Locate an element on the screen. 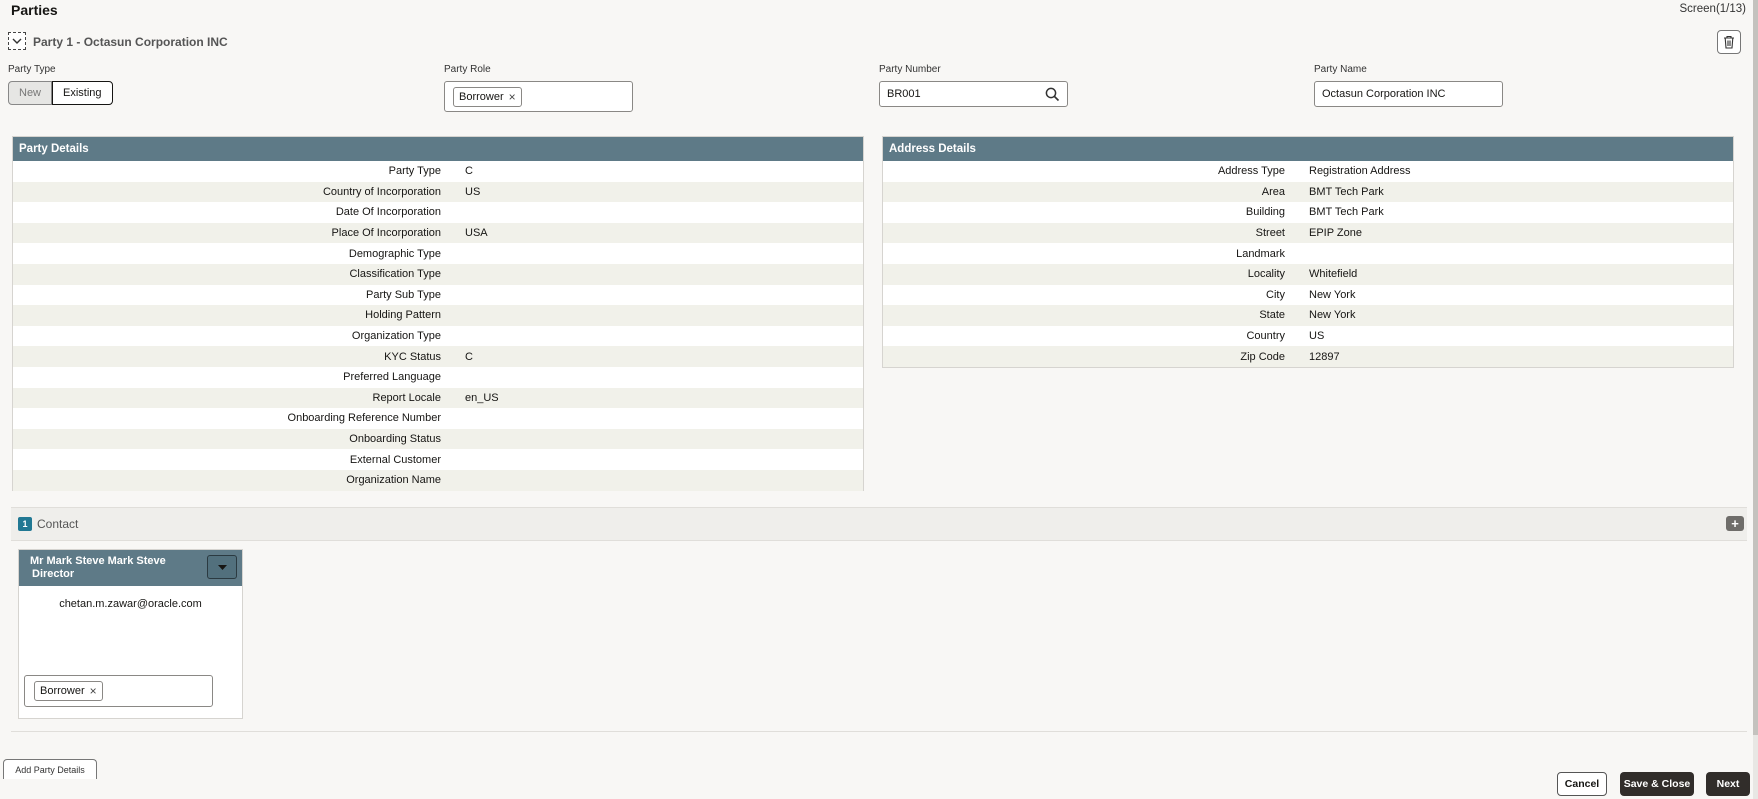 This screenshot has height=799, width=1758. detail-label: Street is located at coordinates (1270, 233).